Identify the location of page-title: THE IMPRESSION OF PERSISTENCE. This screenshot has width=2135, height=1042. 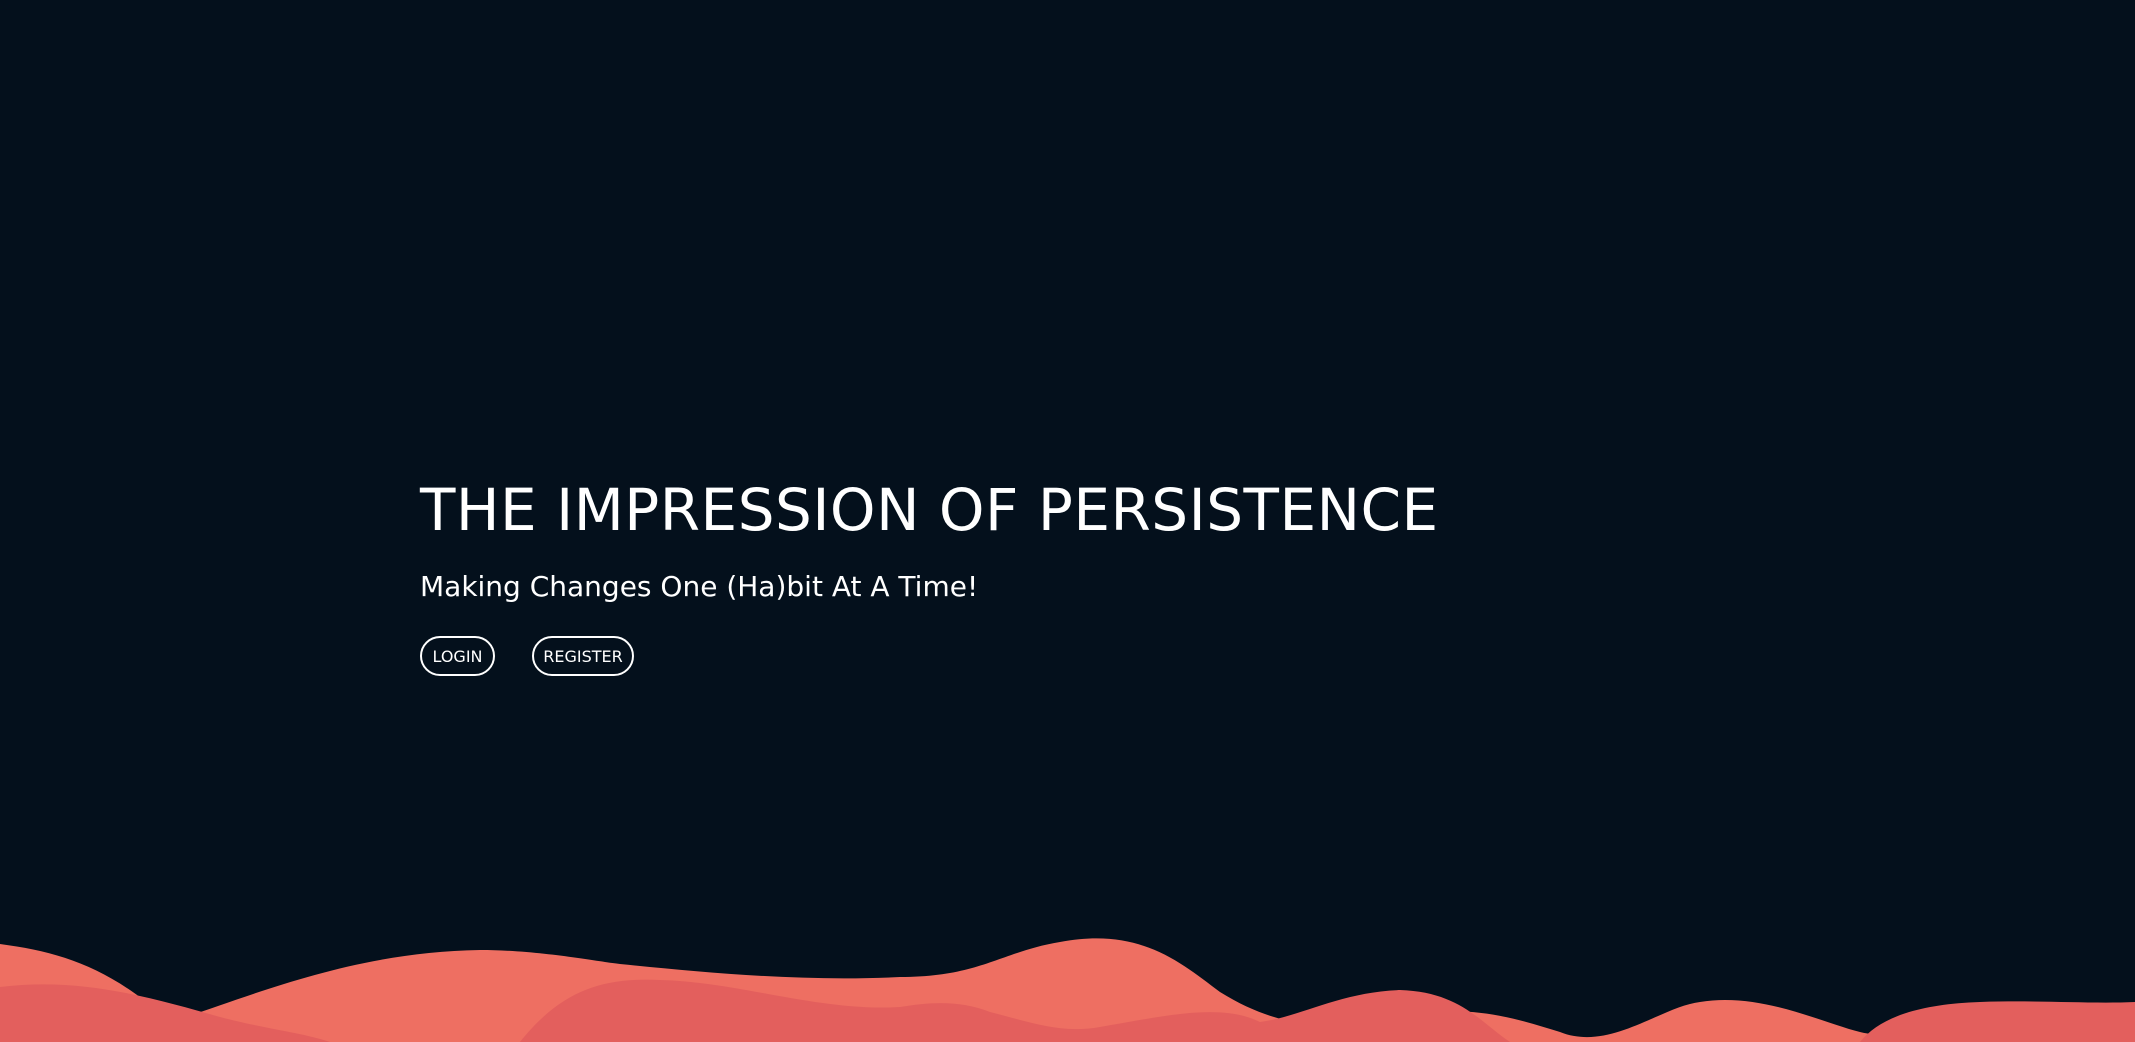
(929, 510).